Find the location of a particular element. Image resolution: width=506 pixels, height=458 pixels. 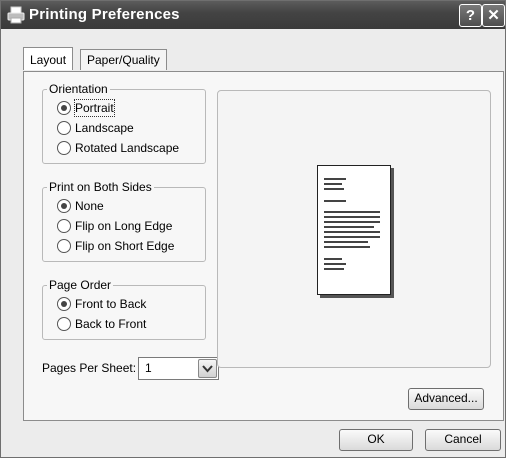

pages-per-sheet-label: Pages Per Sheet: is located at coordinates (89, 368).